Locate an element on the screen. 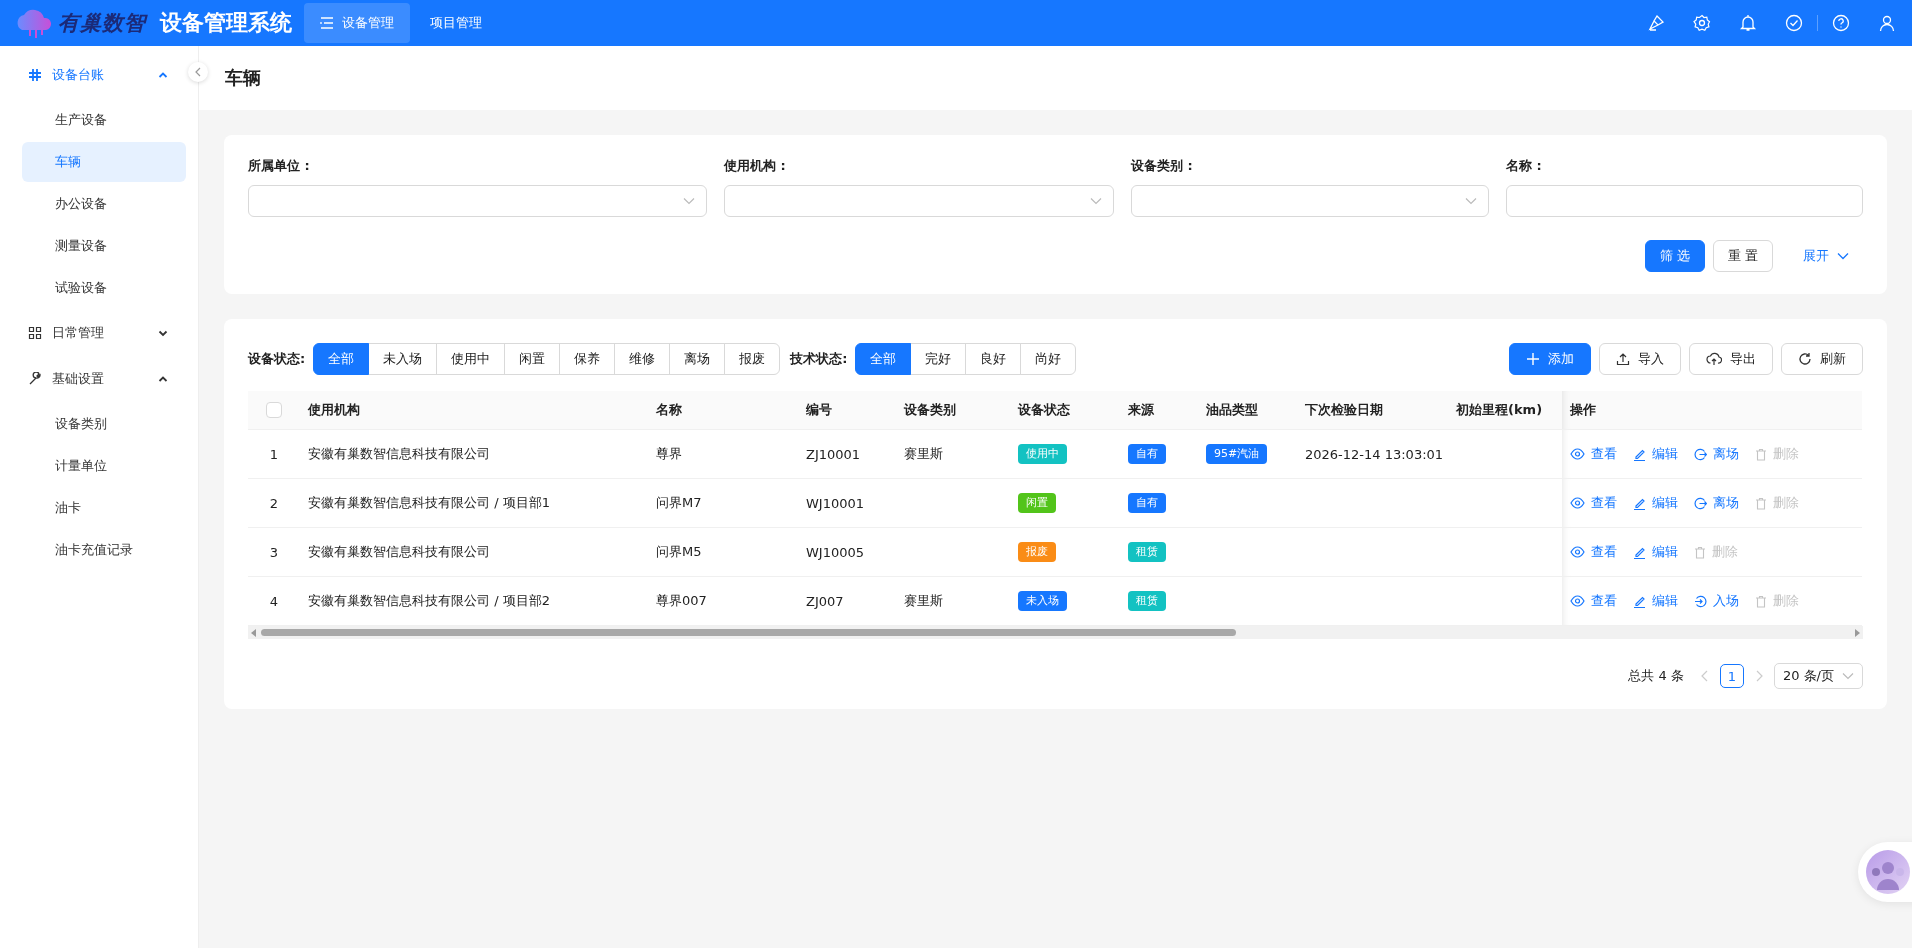  table-cell: WJ10005 is located at coordinates (847, 552).